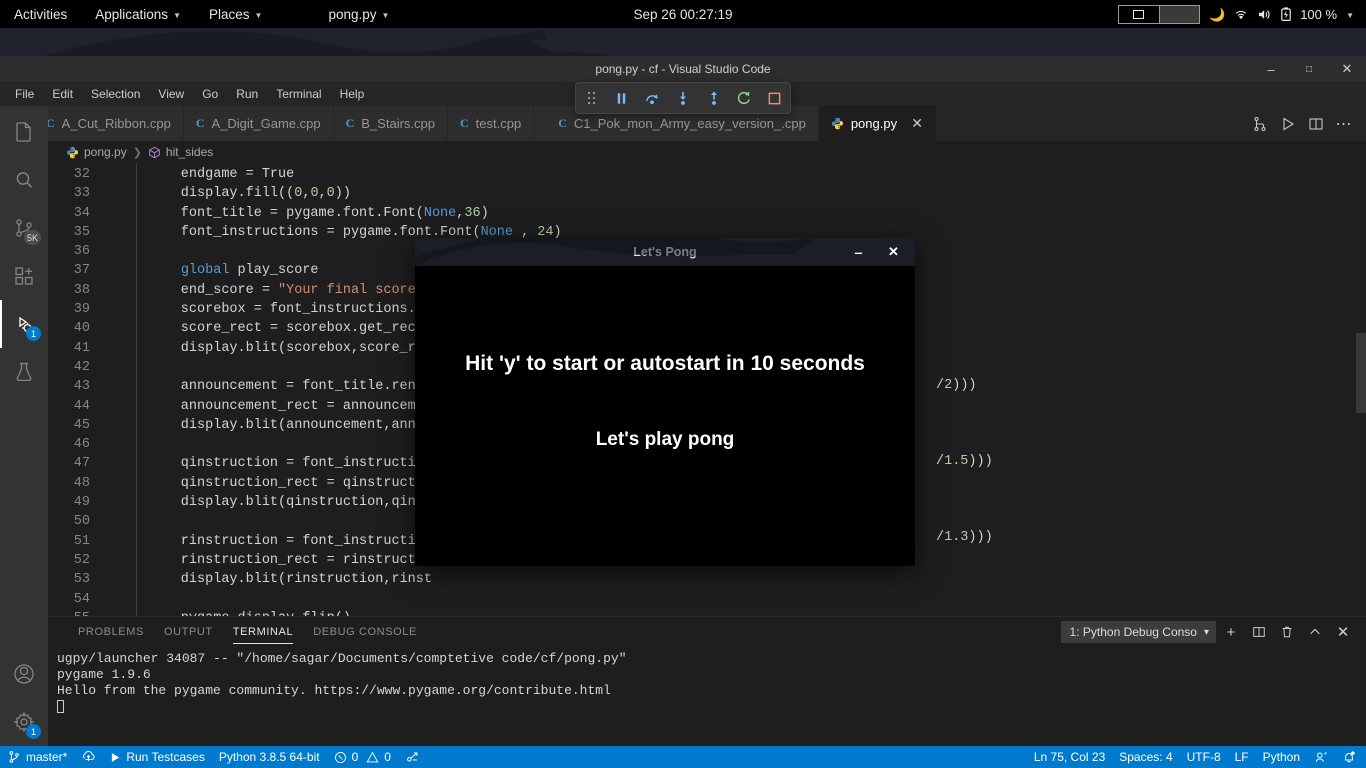  What do you see at coordinates (1287, 632) in the screenshot?
I see `kill-terminal-icon` at bounding box center [1287, 632].